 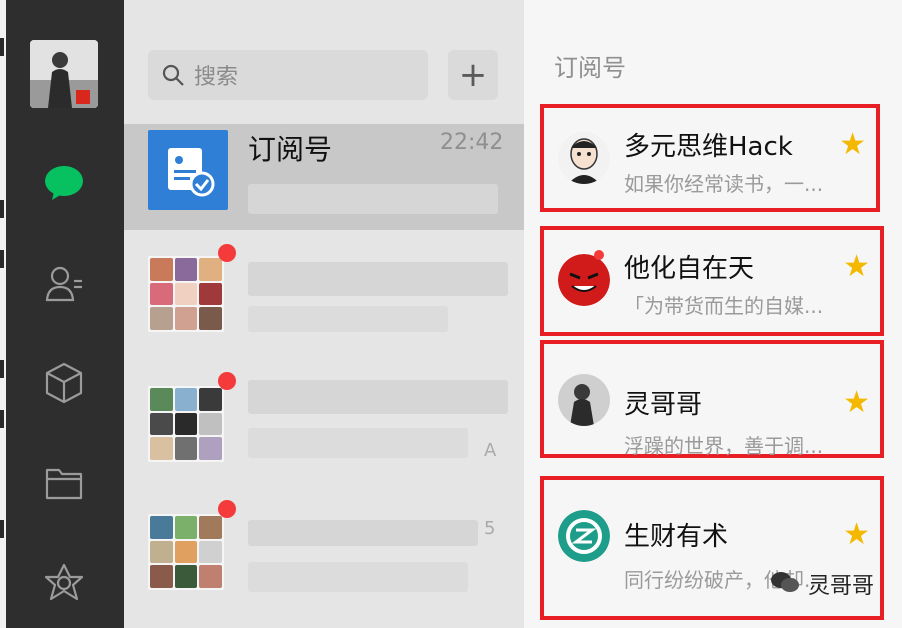 I want to click on conversation-time: 22:42, so click(x=472, y=142).